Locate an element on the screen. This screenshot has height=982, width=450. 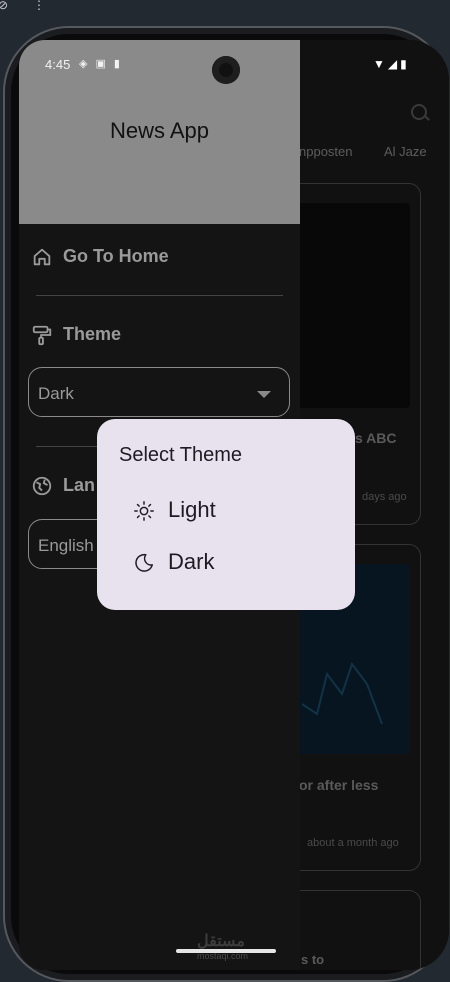
news-time: days ago is located at coordinates (384, 497).